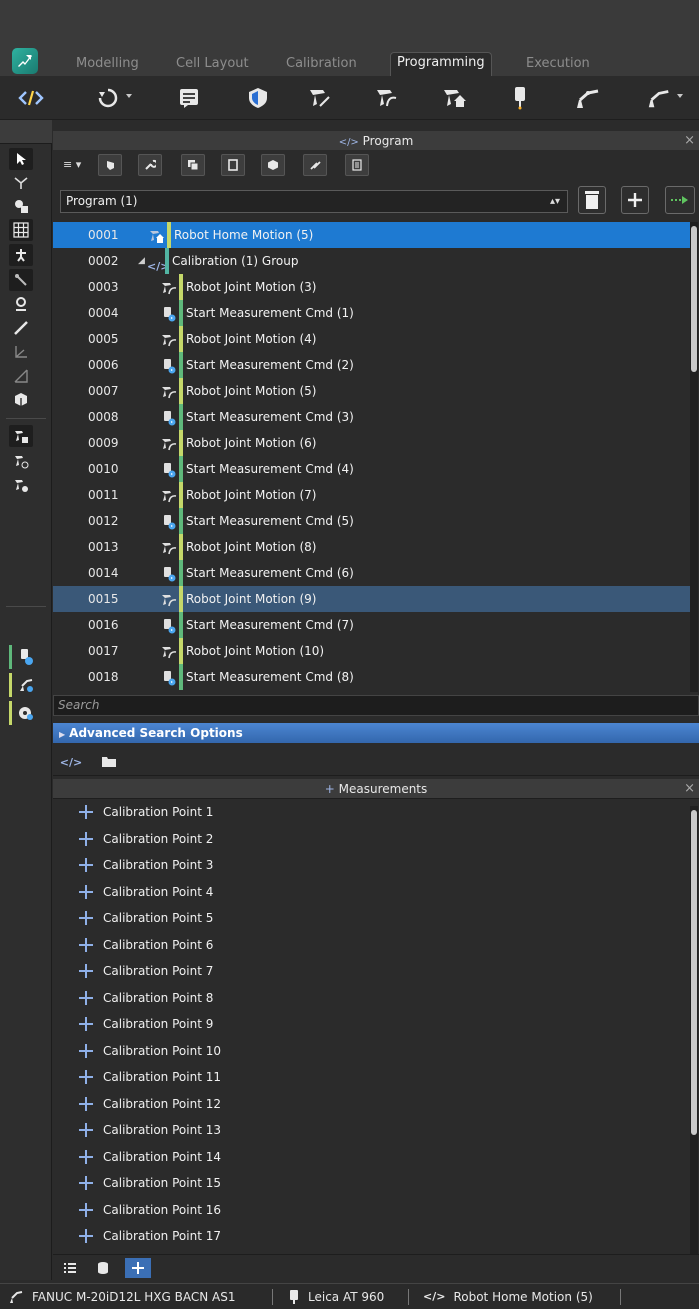 This screenshot has width=699, height=1309. I want to click on parts-icon, so click(21, 206).